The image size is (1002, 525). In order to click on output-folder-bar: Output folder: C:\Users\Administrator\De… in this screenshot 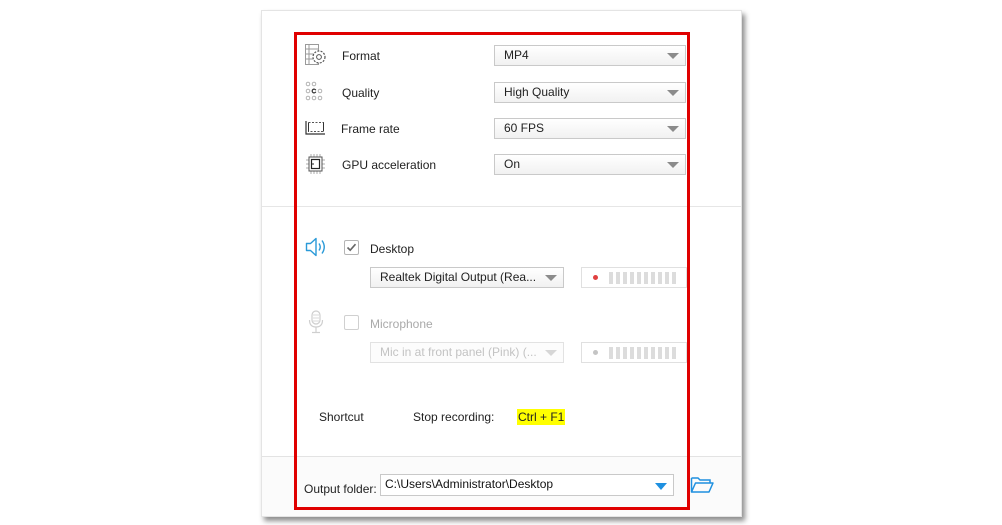, I will do `click(501, 486)`.